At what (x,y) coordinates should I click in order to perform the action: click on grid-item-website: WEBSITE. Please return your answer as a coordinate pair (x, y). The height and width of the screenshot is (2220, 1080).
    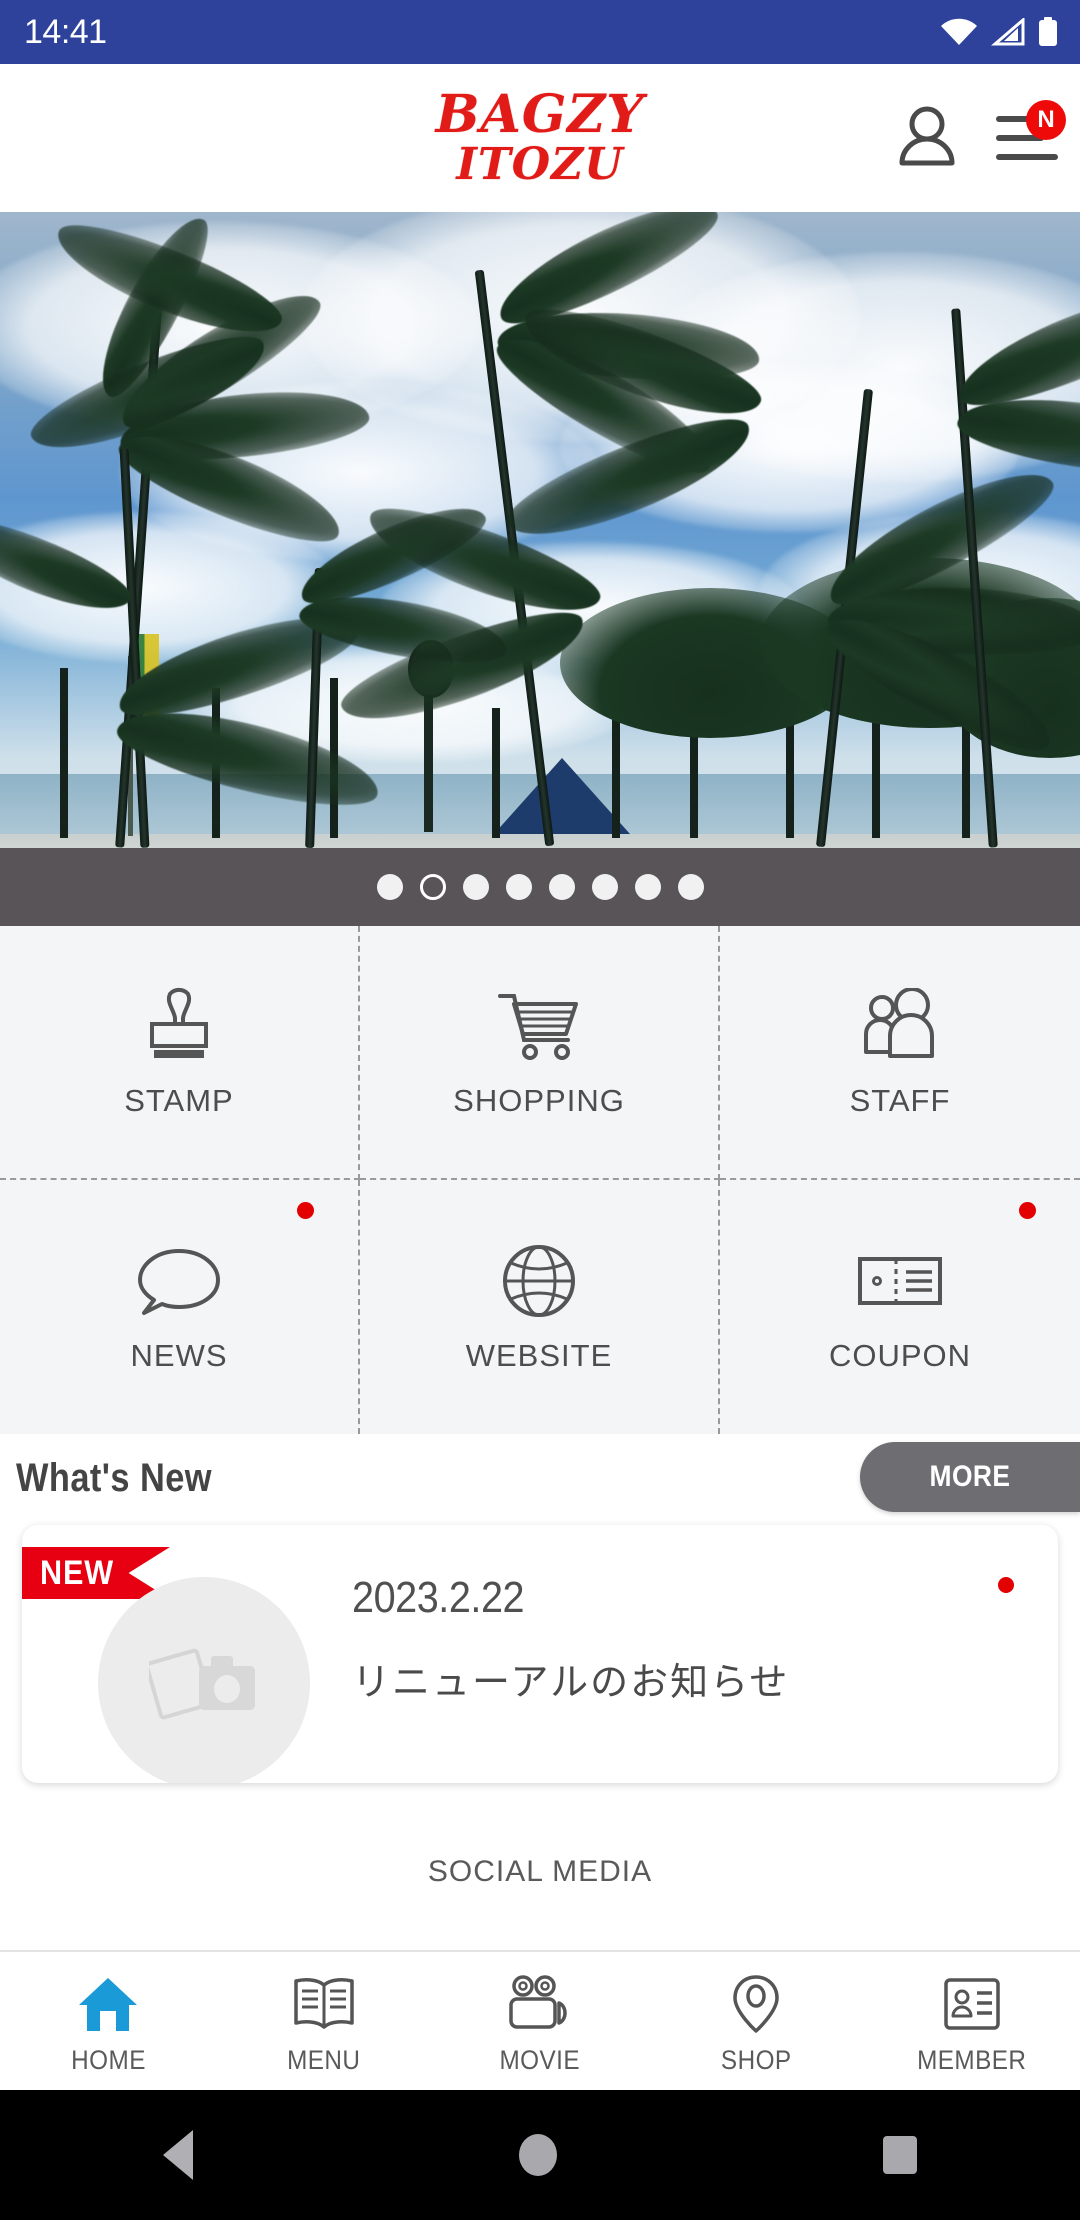
    Looking at the image, I should click on (540, 1307).